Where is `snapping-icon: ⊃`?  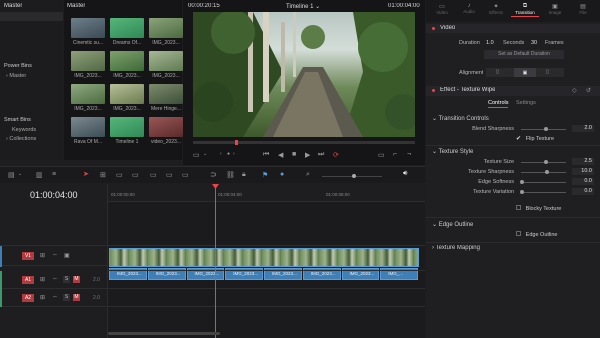
snapping-icon: ⊃ is located at coordinates (213, 174).